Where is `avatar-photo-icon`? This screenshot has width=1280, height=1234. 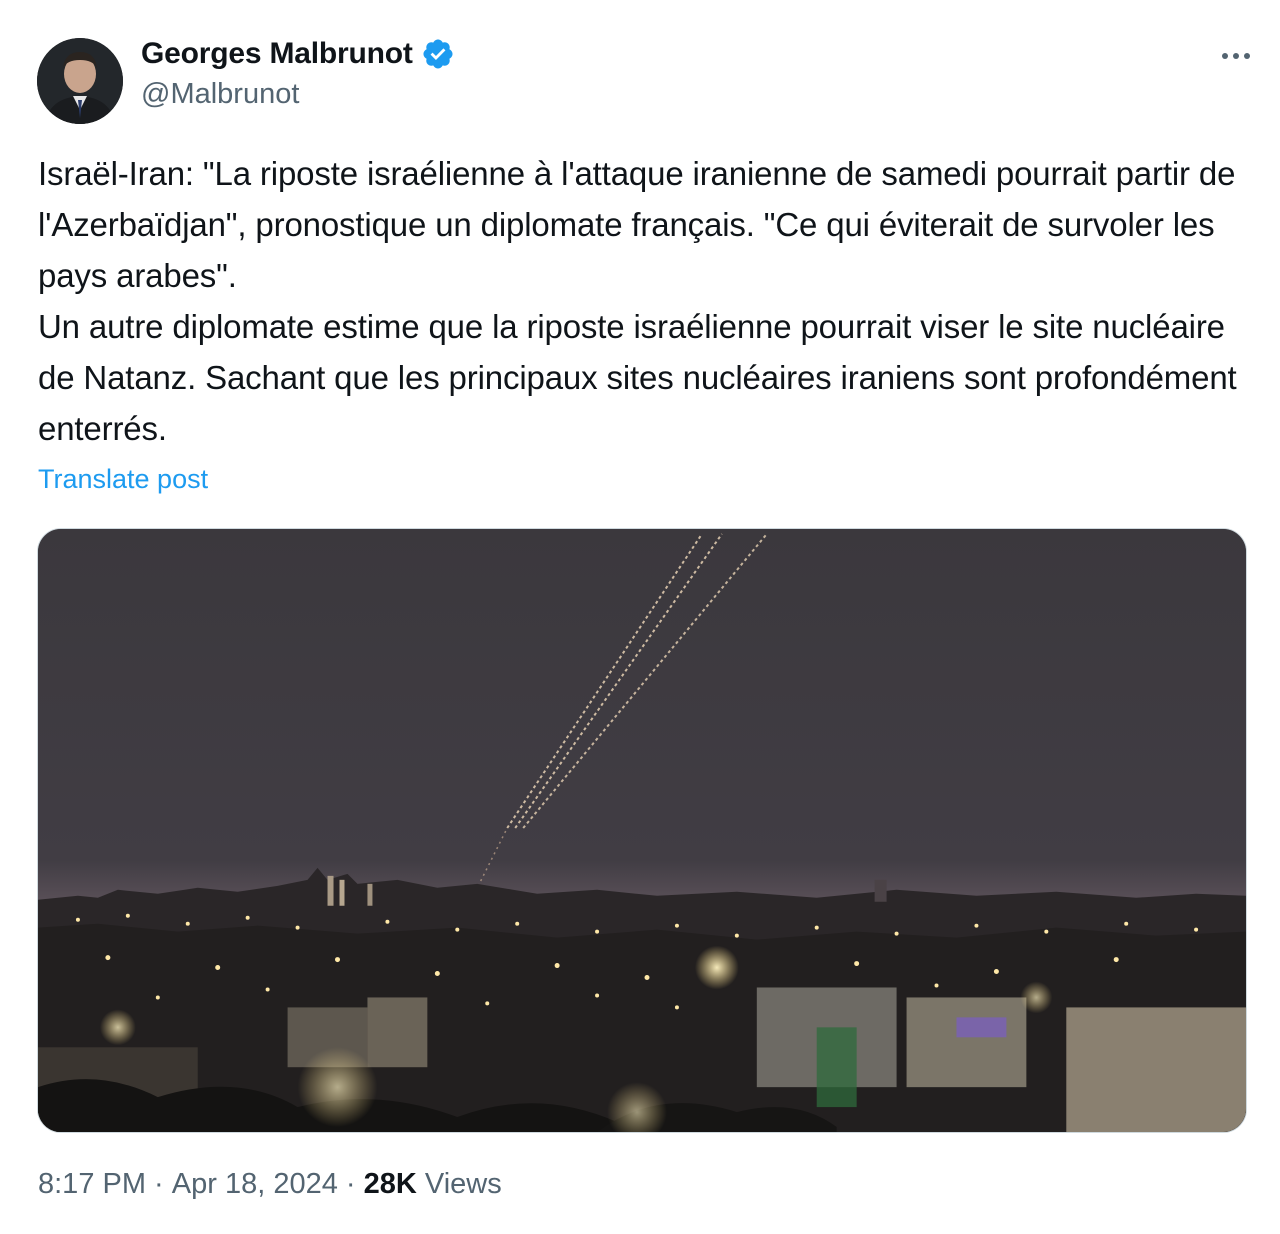 avatar-photo-icon is located at coordinates (80, 81).